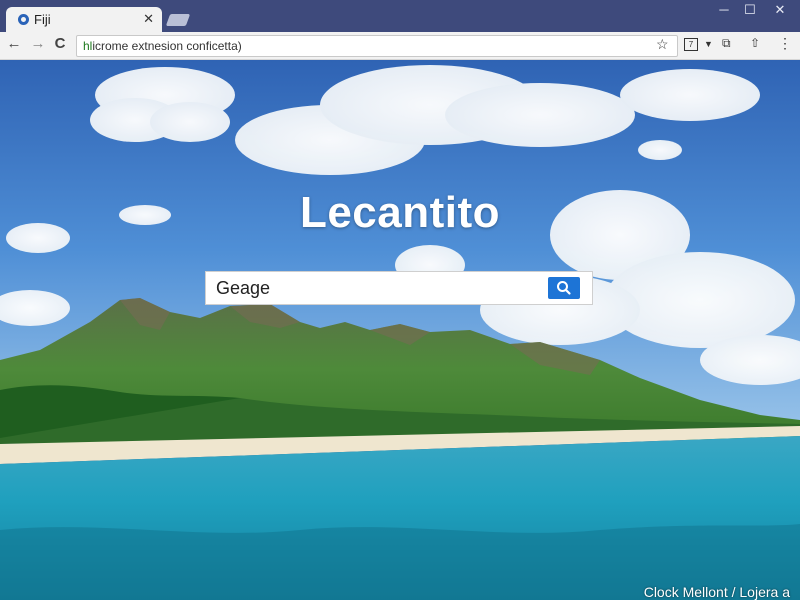 Image resolution: width=800 pixels, height=600 pixels. I want to click on page-logo: Lecantito, so click(400, 212).